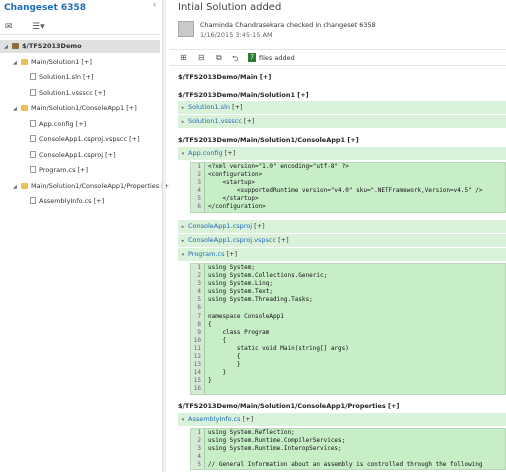  What do you see at coordinates (348, 433) in the screenshot?
I see `code-line: 1 using System.Reflection;` at bounding box center [348, 433].